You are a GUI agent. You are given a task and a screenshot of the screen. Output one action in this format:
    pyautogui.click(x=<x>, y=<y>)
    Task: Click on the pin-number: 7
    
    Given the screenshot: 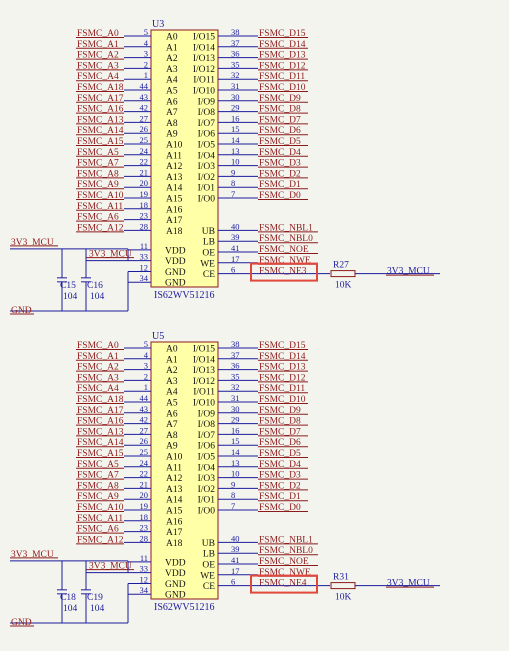 What is the action you would take?
    pyautogui.click(x=233, y=194)
    